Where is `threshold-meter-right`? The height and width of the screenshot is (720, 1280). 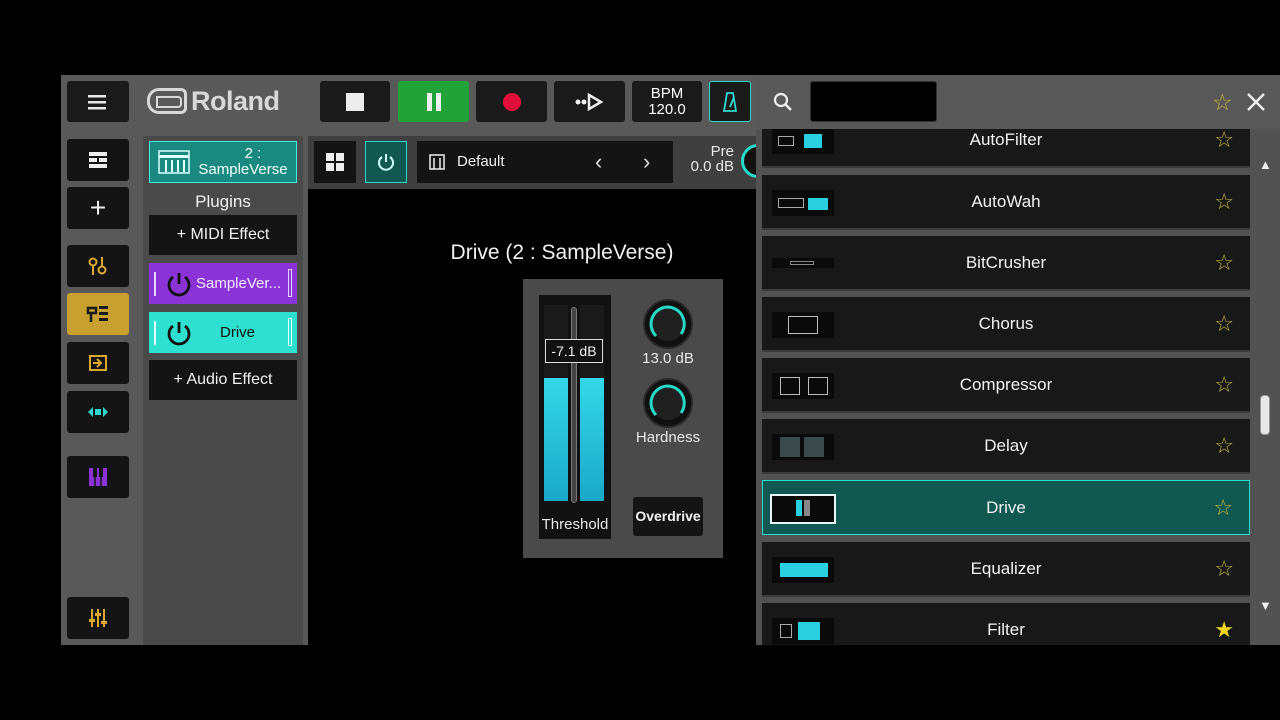
threshold-meter-right is located at coordinates (592, 403).